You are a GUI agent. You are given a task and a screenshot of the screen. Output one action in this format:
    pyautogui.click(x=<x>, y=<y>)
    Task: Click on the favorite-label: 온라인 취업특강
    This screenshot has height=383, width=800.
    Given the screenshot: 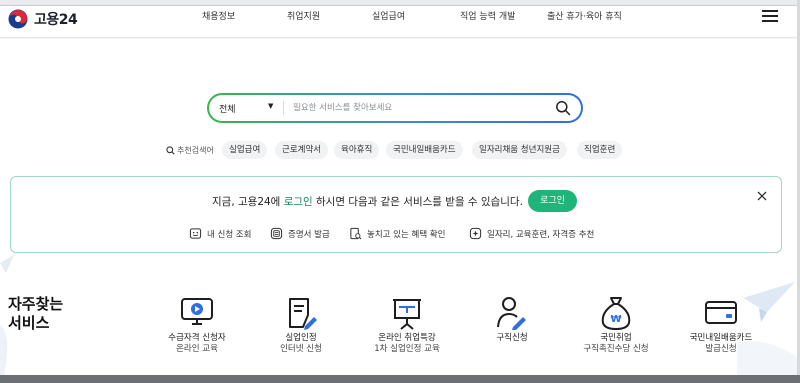 What is the action you would take?
    pyautogui.click(x=407, y=338)
    